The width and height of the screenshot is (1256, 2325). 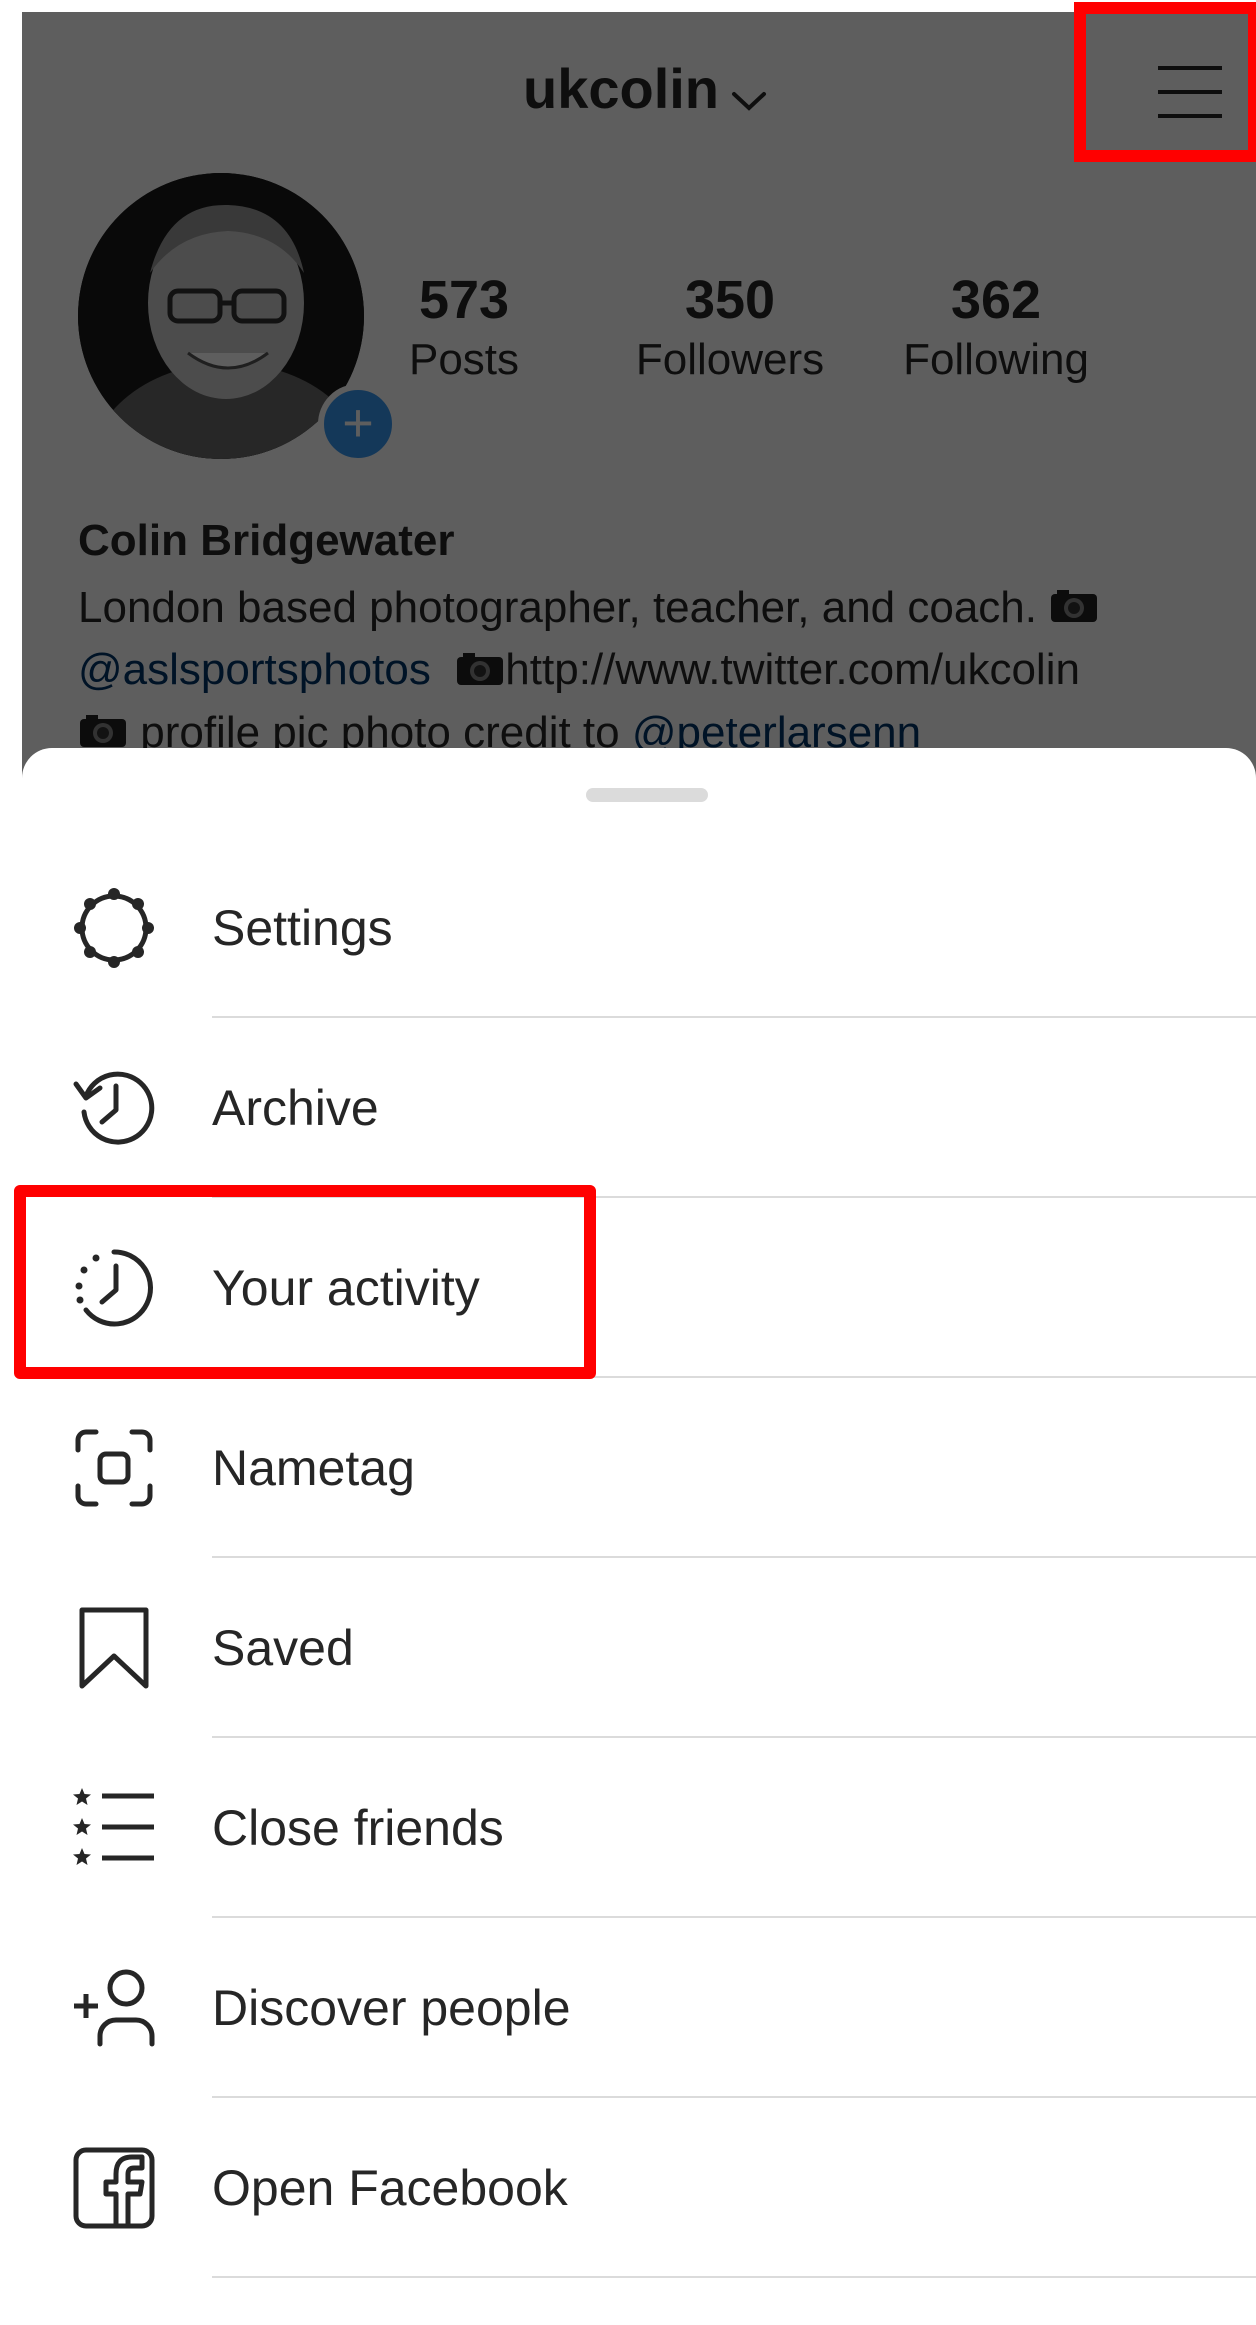 I want to click on menu-item-close-friends: Close friends, so click(x=639, y=1828).